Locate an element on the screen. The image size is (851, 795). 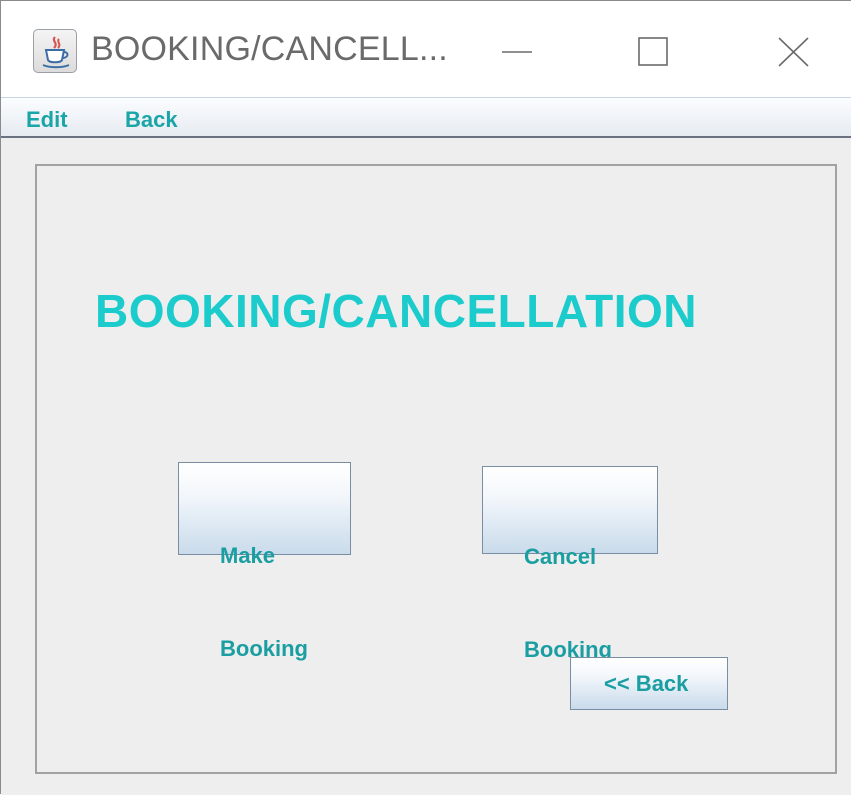
maximize-icon is located at coordinates (653, 51).